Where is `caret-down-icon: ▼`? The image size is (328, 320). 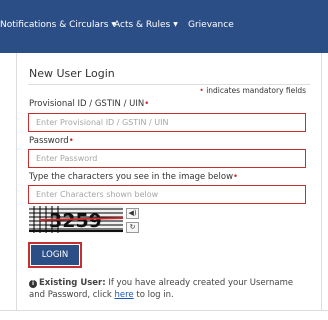
caret-down-icon: ▼ is located at coordinates (175, 24).